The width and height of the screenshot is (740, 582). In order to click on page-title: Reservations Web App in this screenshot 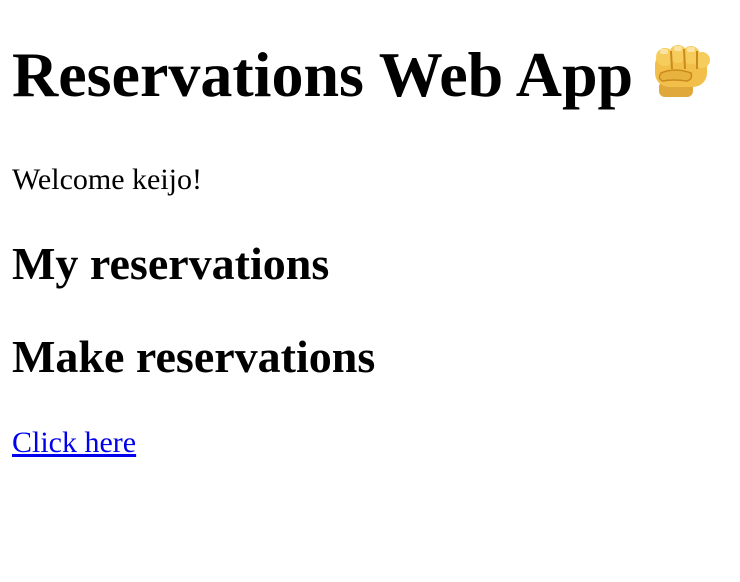, I will do `click(362, 75)`.